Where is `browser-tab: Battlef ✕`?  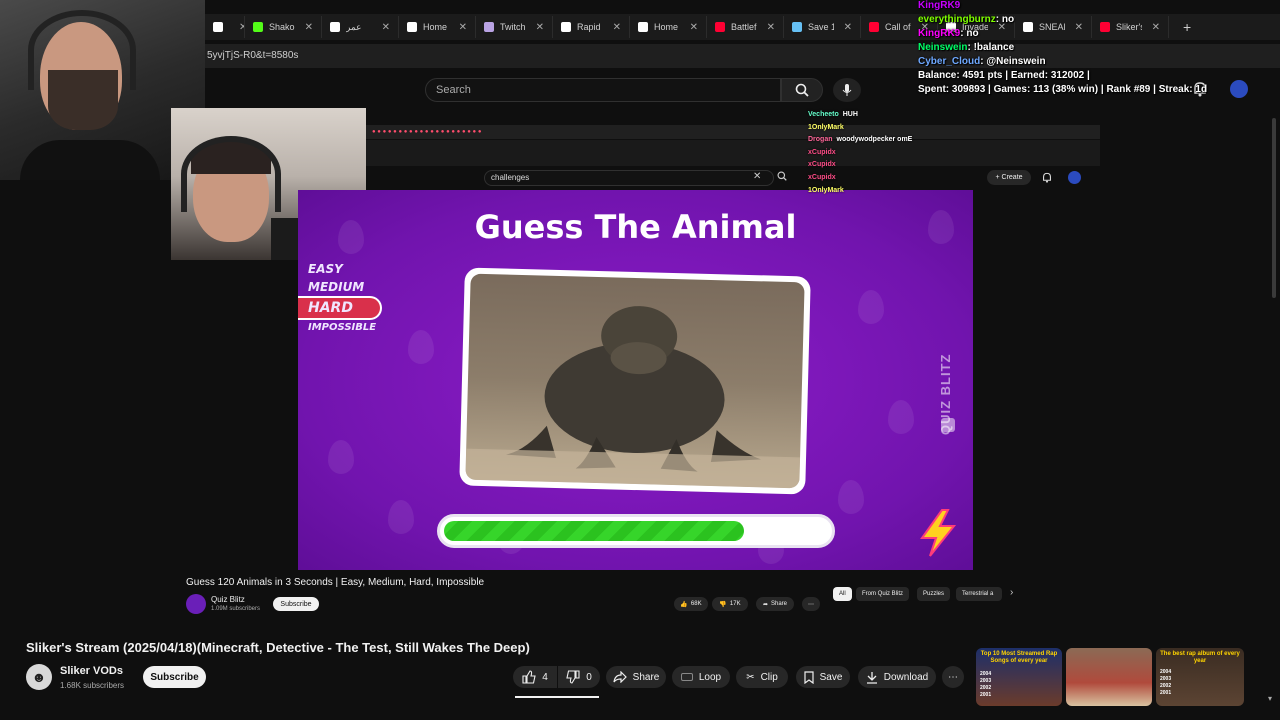
browser-tab: Battlef ✕ is located at coordinates (745, 27).